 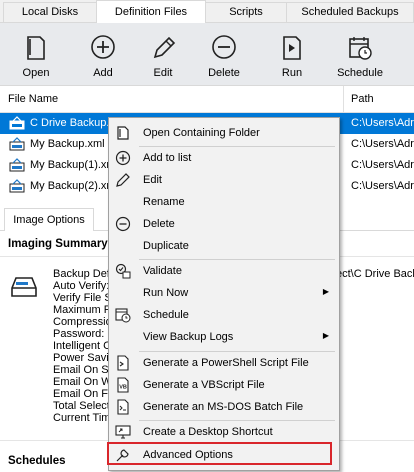 I want to click on summary-line-text: Backup Defi, so click(x=83, y=274).